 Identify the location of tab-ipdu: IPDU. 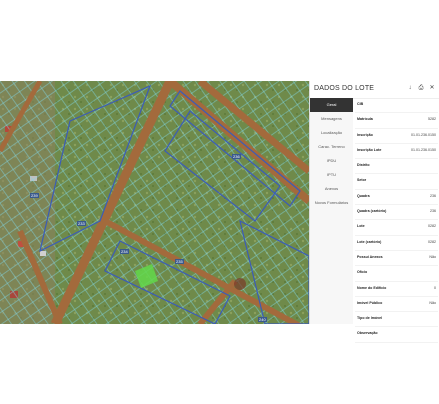
(331, 161).